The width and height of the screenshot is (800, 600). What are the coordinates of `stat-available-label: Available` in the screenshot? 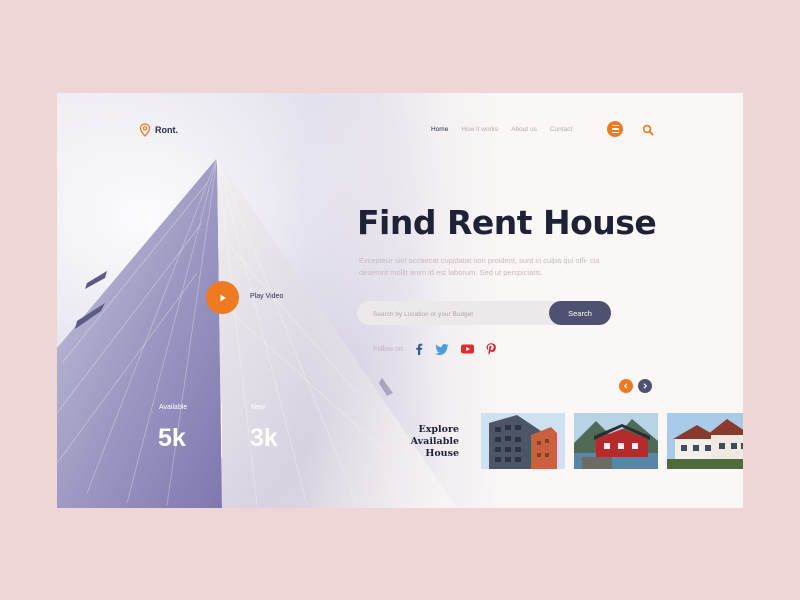 It's located at (173, 407).